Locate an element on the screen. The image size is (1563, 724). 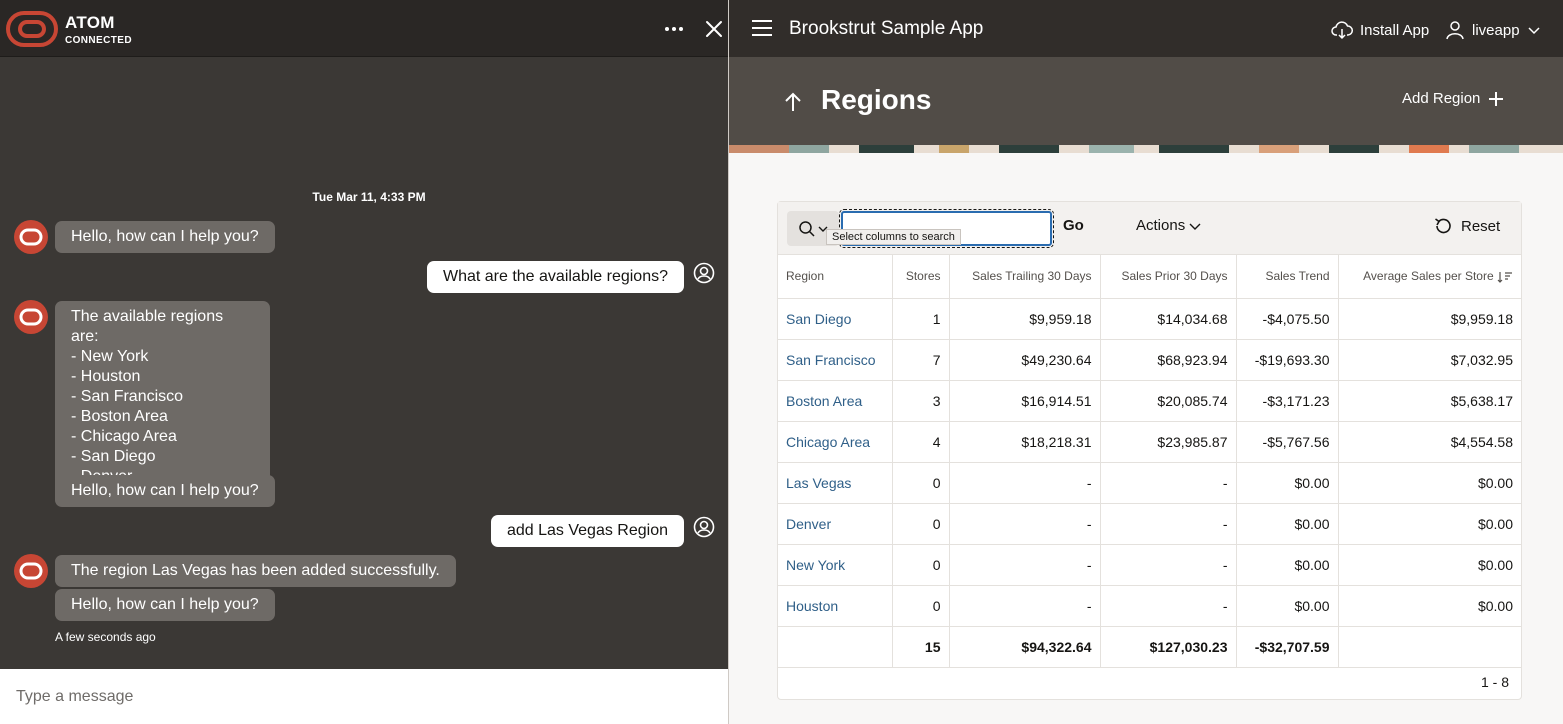
search-icon is located at coordinates (807, 228).